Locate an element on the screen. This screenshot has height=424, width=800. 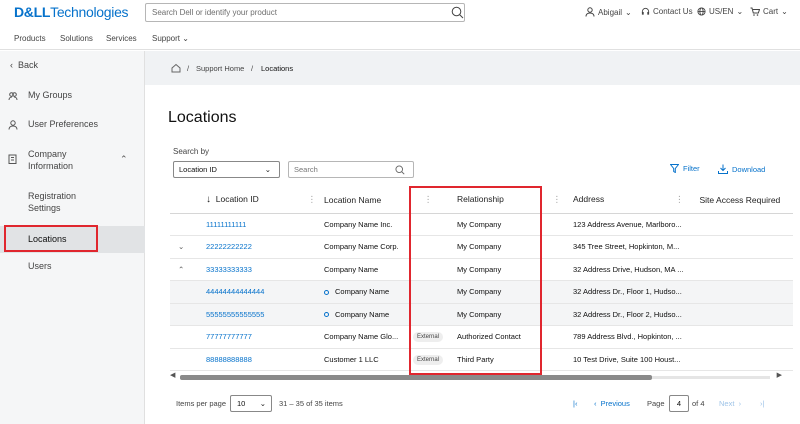
main-nav: Products Solutions Services Support ⌄ is located at coordinates (400, 39).